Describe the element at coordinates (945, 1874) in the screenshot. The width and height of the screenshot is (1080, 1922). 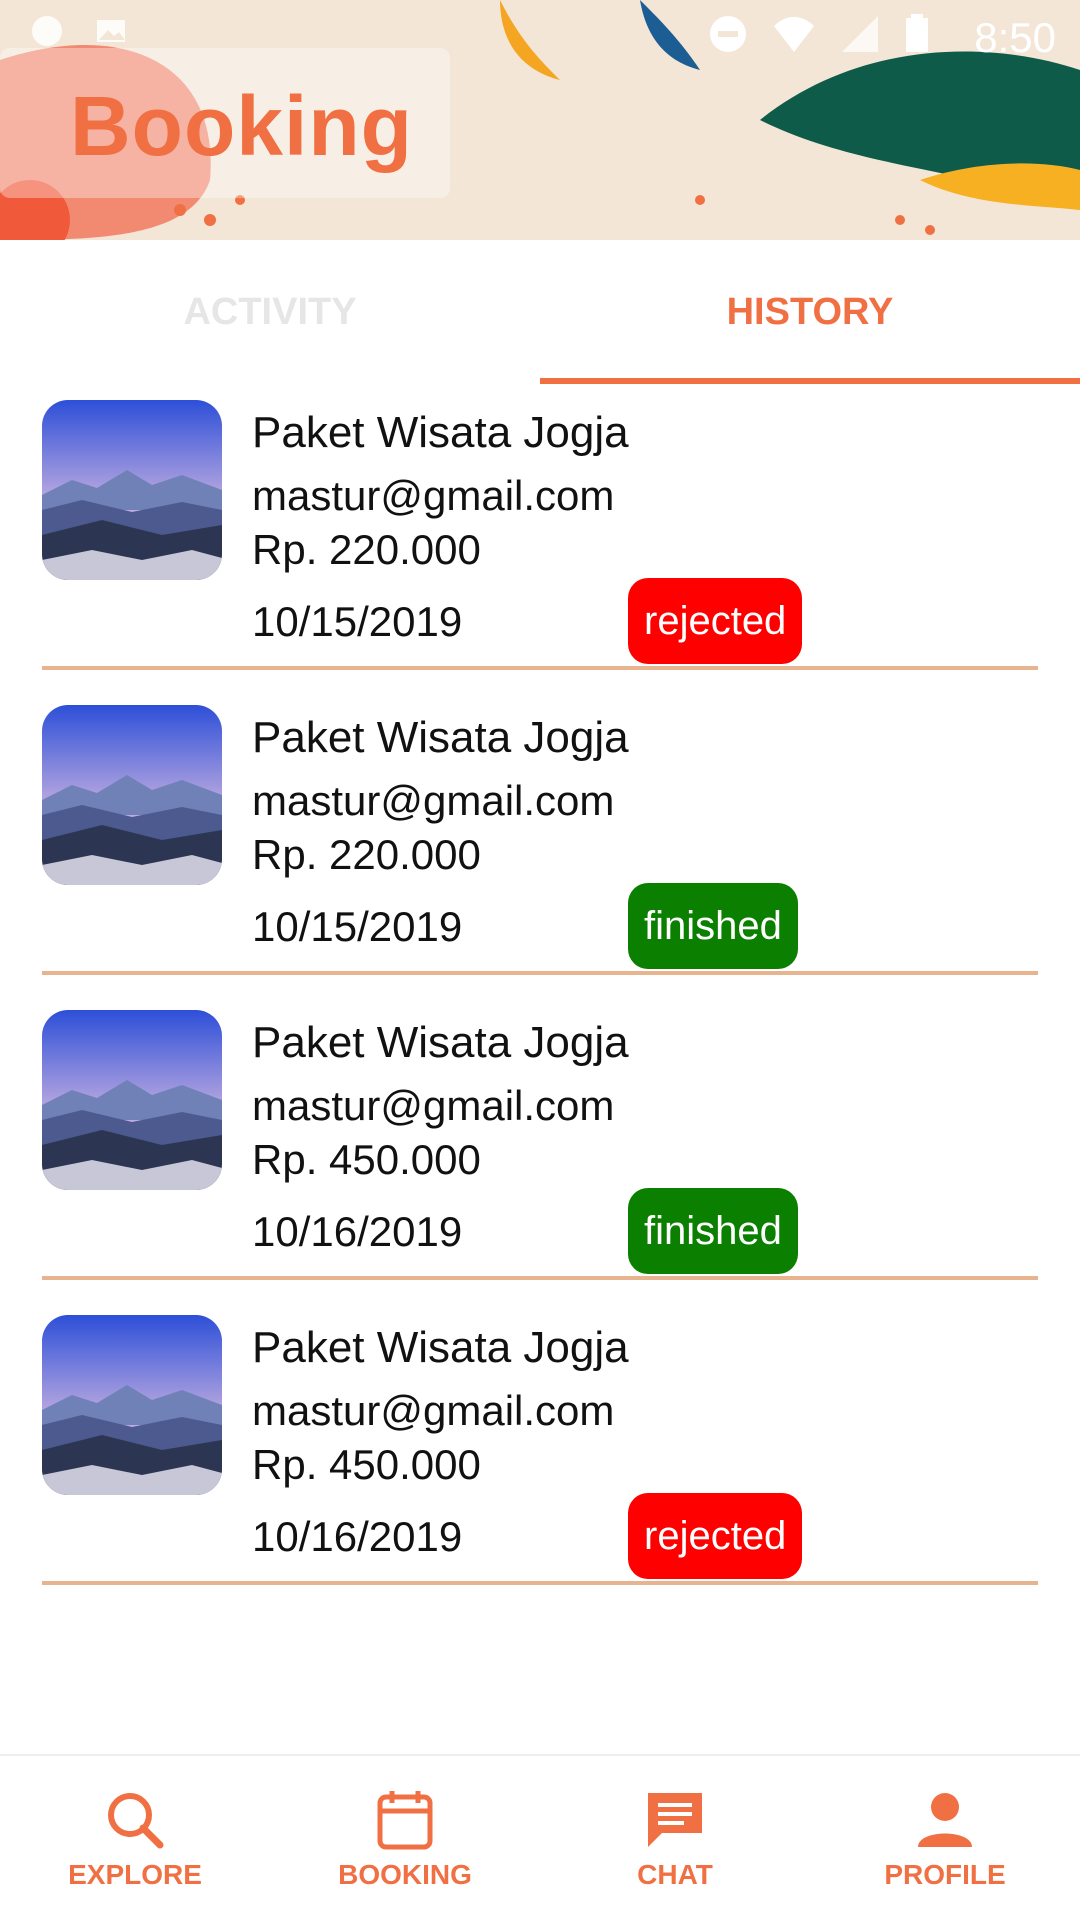
I see `nav-profile-label: PROFILE` at that location.